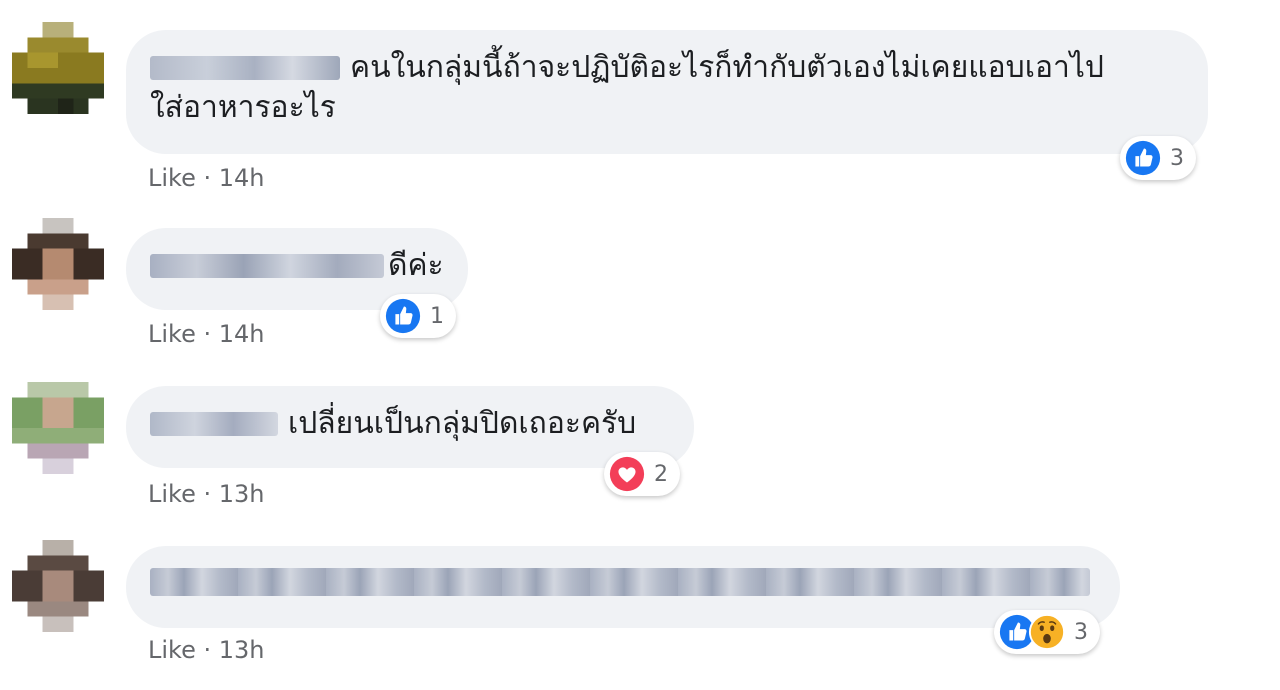 Image resolution: width=1280 pixels, height=690 pixels. I want to click on reaction-summary: 1, so click(418, 316).